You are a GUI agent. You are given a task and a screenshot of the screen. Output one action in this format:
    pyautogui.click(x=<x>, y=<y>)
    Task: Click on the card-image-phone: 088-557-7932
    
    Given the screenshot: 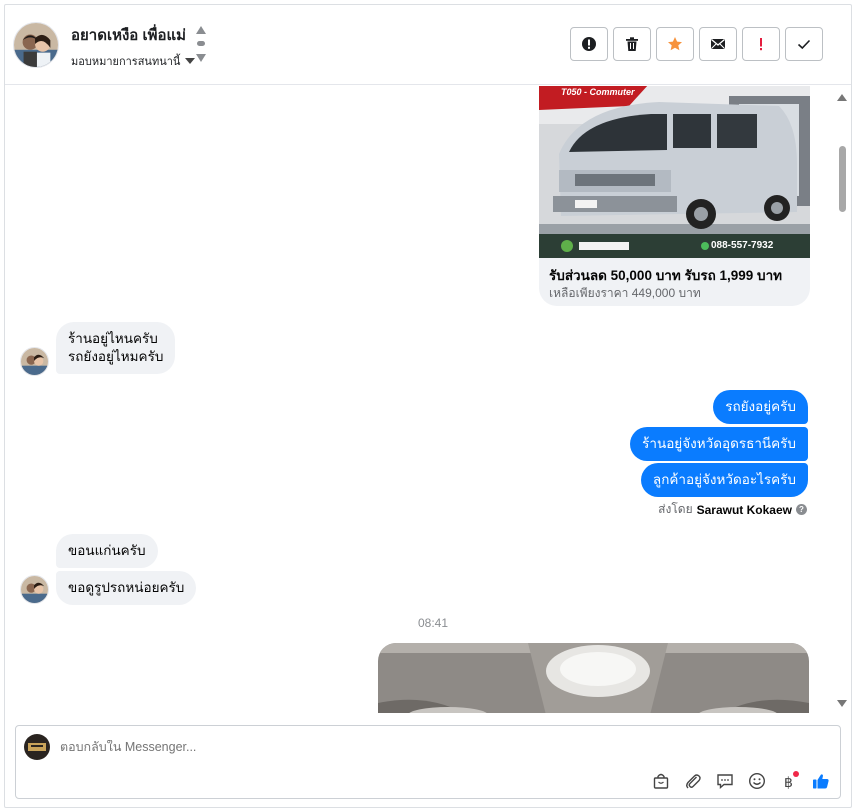 What is the action you would take?
    pyautogui.click(x=742, y=245)
    